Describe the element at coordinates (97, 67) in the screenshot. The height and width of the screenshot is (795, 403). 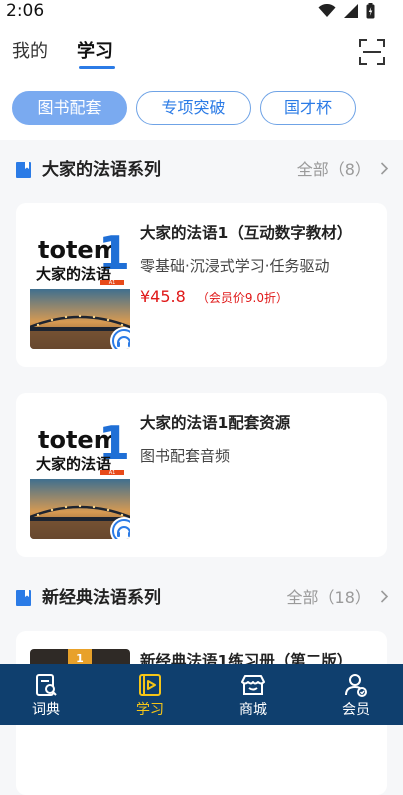
I see `active-tab-indicator` at that location.